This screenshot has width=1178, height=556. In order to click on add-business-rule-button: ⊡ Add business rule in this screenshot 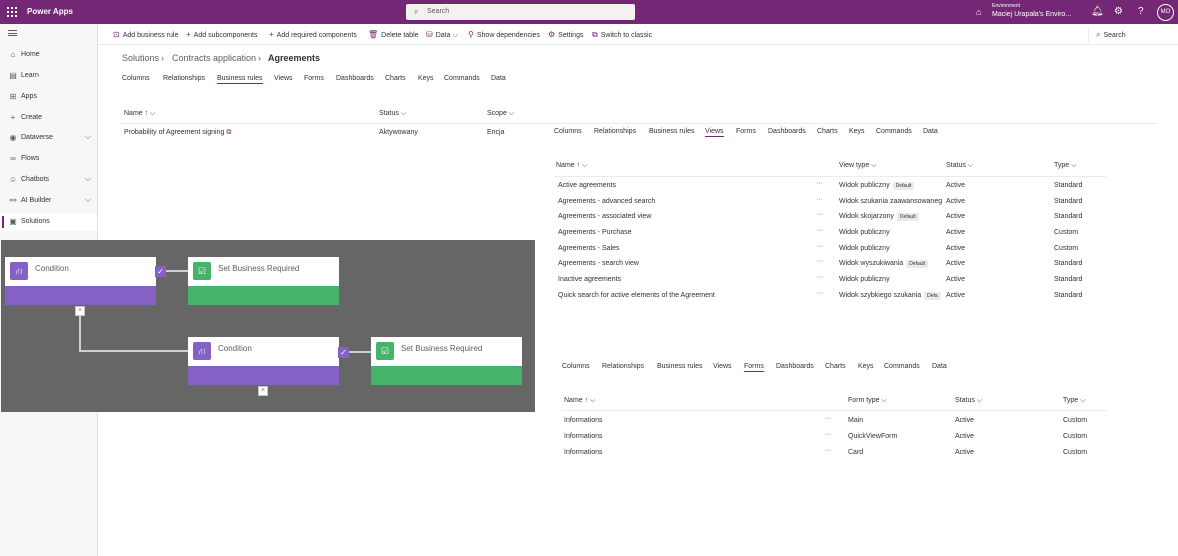, I will do `click(145, 34)`.